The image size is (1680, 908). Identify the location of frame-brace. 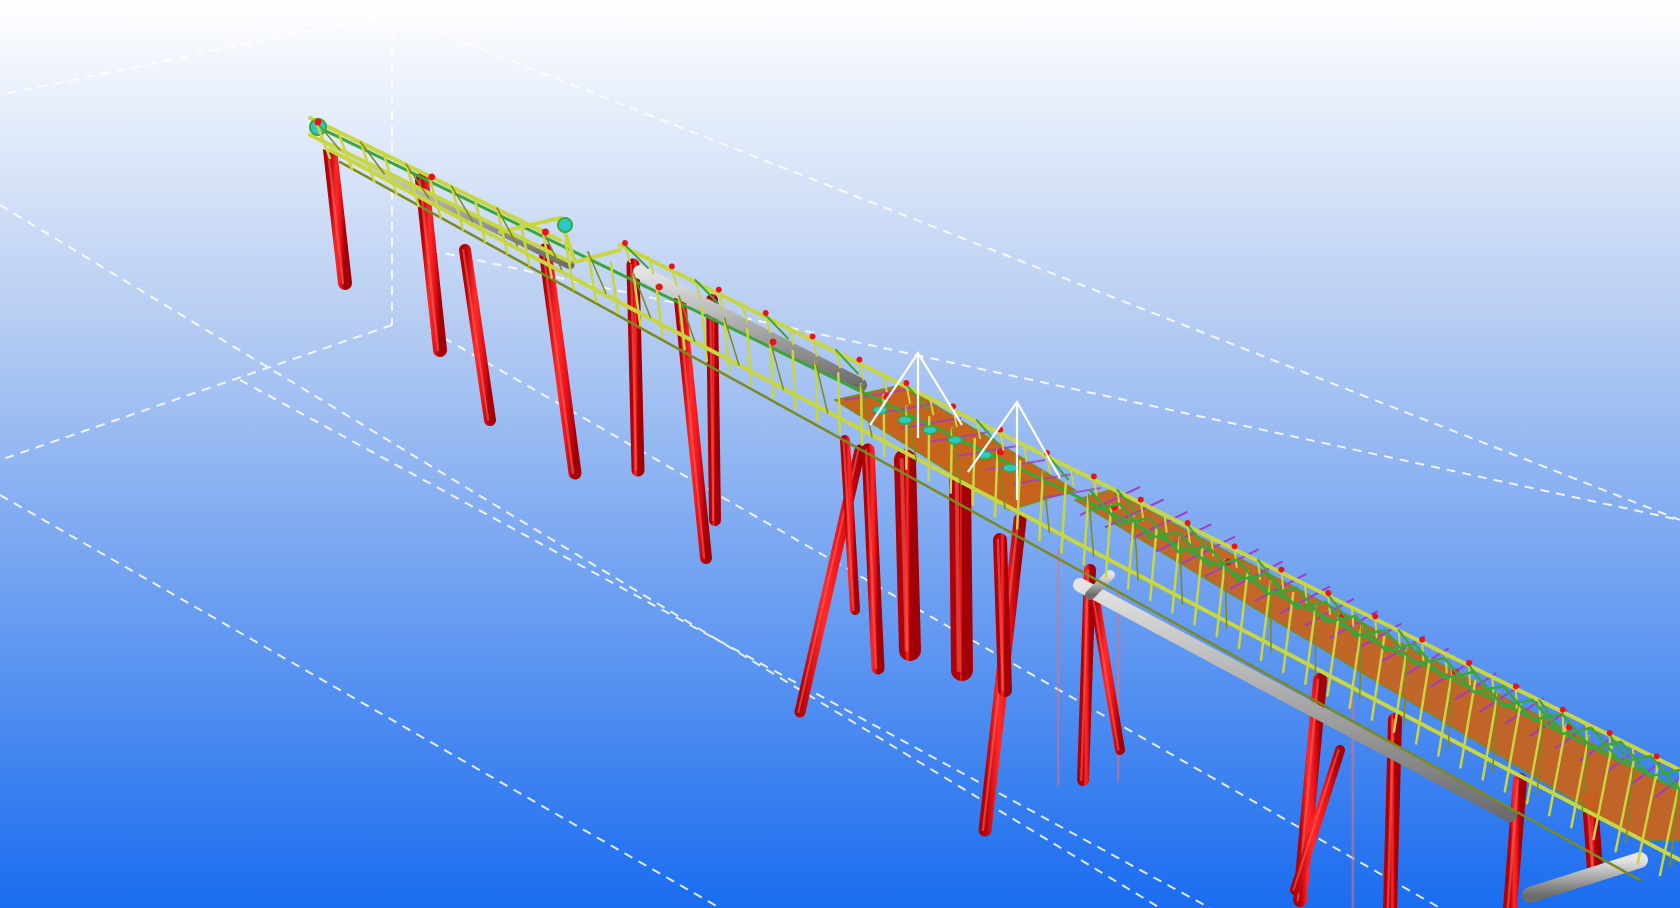
(1315, 640).